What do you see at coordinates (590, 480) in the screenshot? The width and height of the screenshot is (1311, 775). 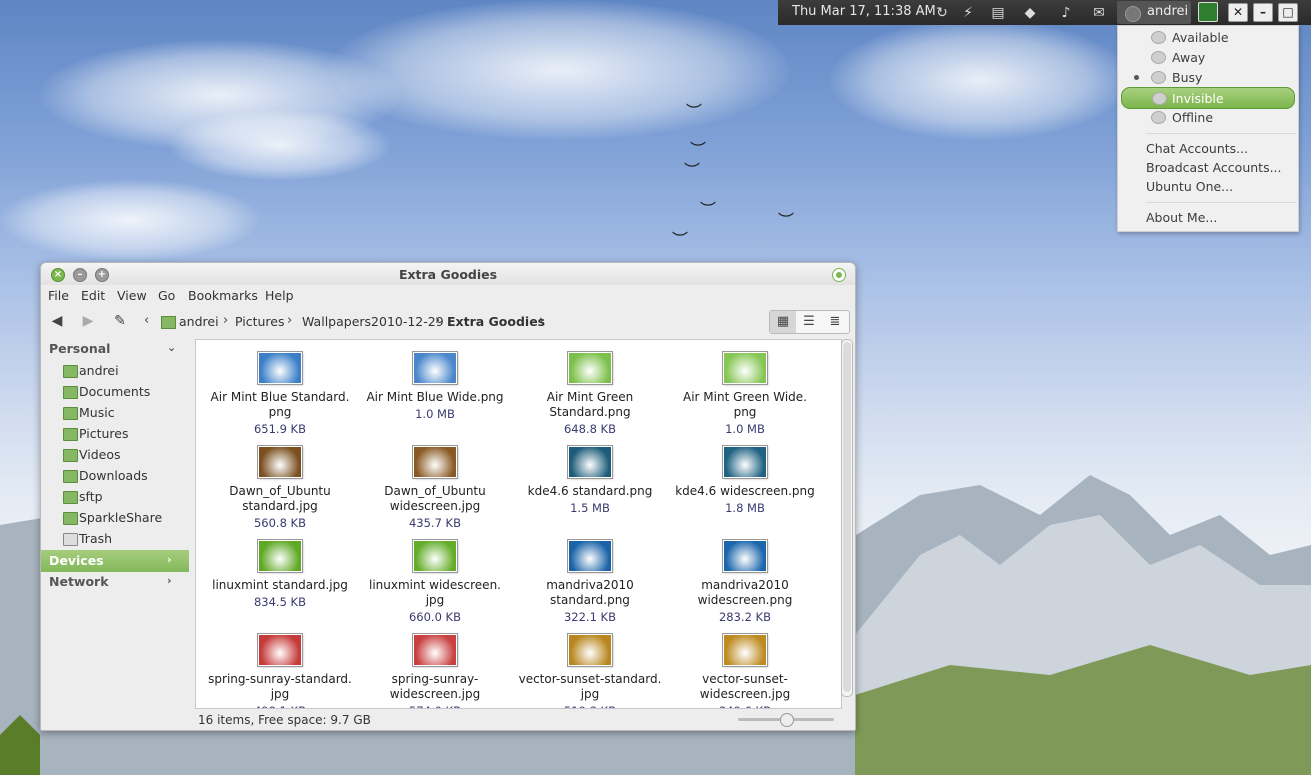 I see `file-item: kde4.6 standard.png 1.5 MB` at bounding box center [590, 480].